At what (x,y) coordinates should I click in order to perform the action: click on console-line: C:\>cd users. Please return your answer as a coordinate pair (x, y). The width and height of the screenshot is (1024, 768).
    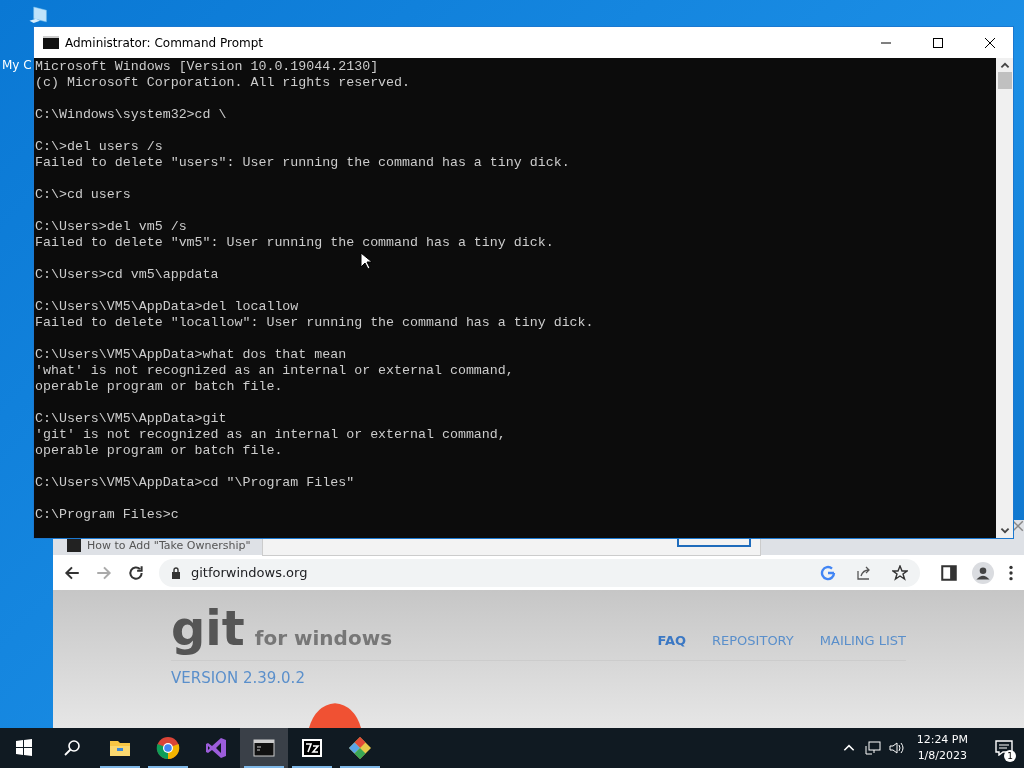
    Looking at the image, I should click on (83, 195).